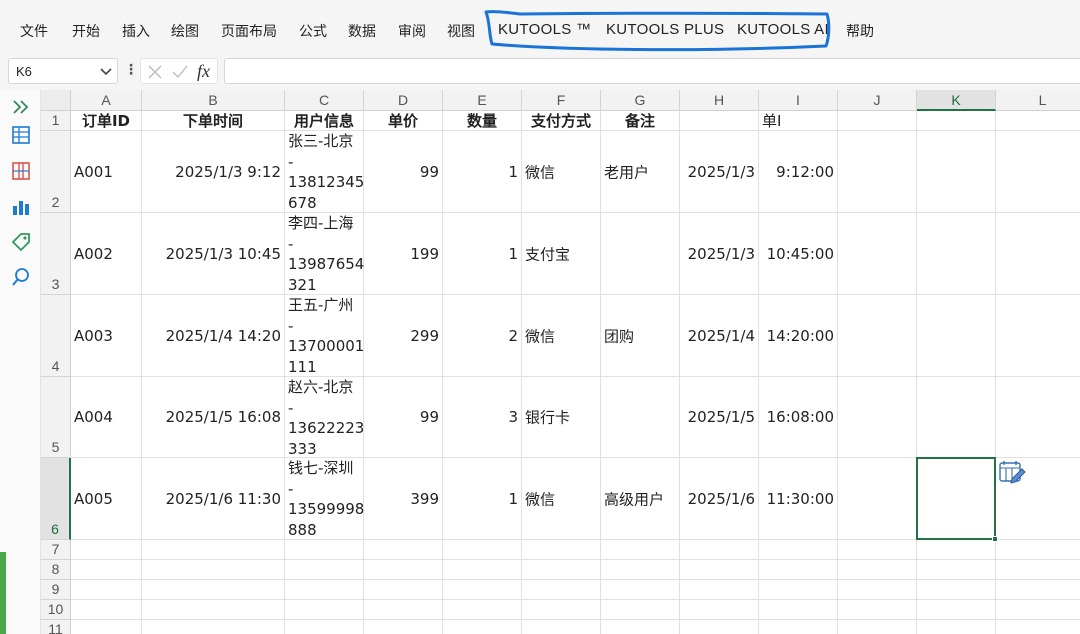 The width and height of the screenshot is (1080, 634). I want to click on cell-i3: 10:45:00, so click(798, 254).